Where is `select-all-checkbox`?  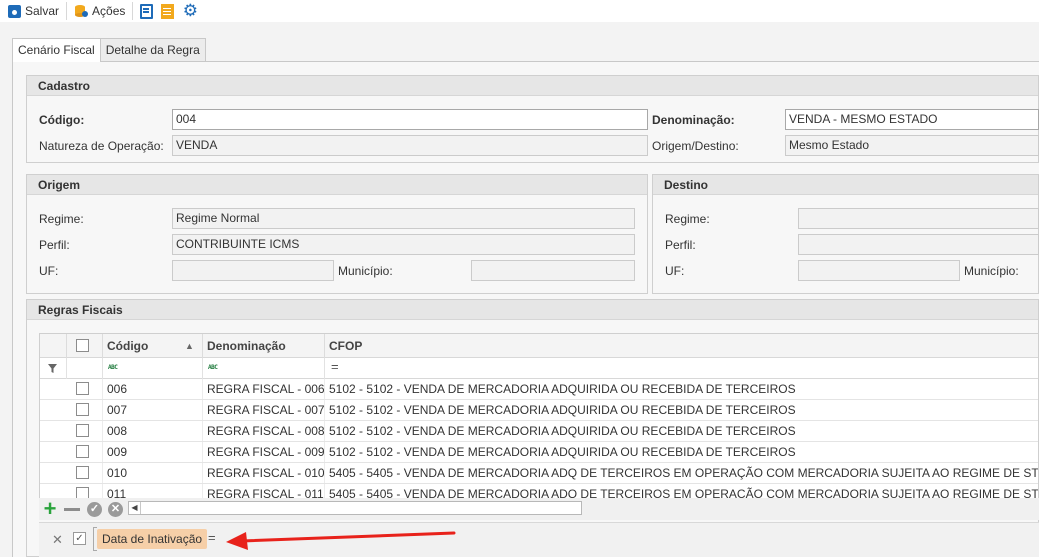
select-all-checkbox is located at coordinates (82, 345).